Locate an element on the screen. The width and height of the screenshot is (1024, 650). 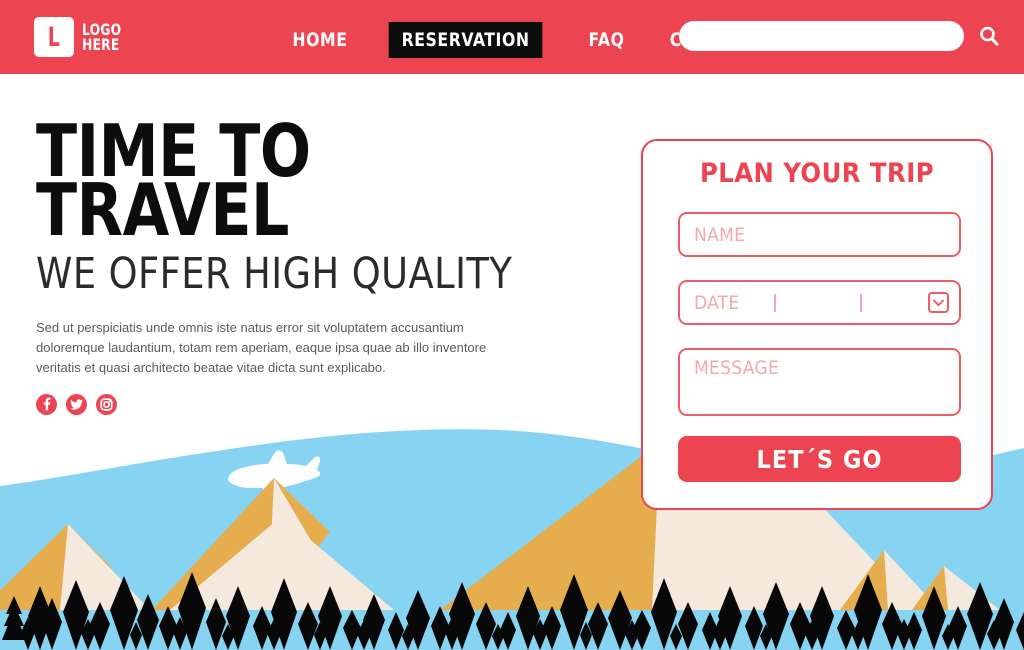
social-instagram-button is located at coordinates (106, 405).